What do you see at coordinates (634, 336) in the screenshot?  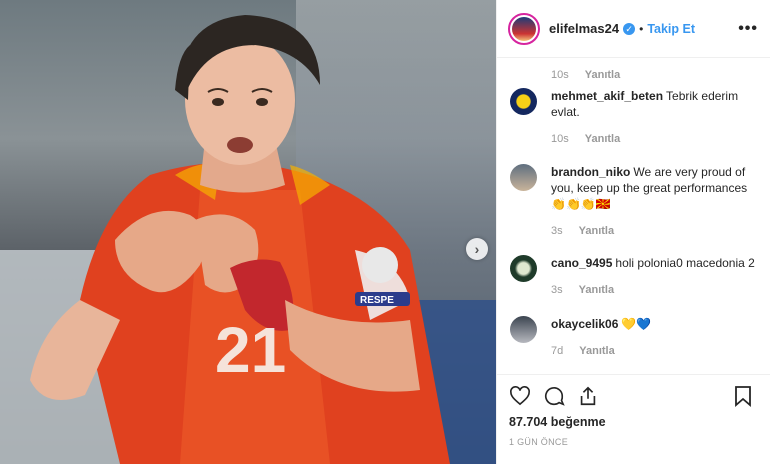 I see `comment-item: okaycelik06 💛💙 7d Yanıtla` at bounding box center [634, 336].